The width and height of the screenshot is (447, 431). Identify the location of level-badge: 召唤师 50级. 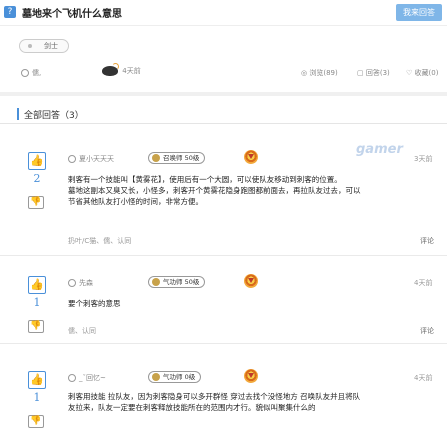
(177, 158).